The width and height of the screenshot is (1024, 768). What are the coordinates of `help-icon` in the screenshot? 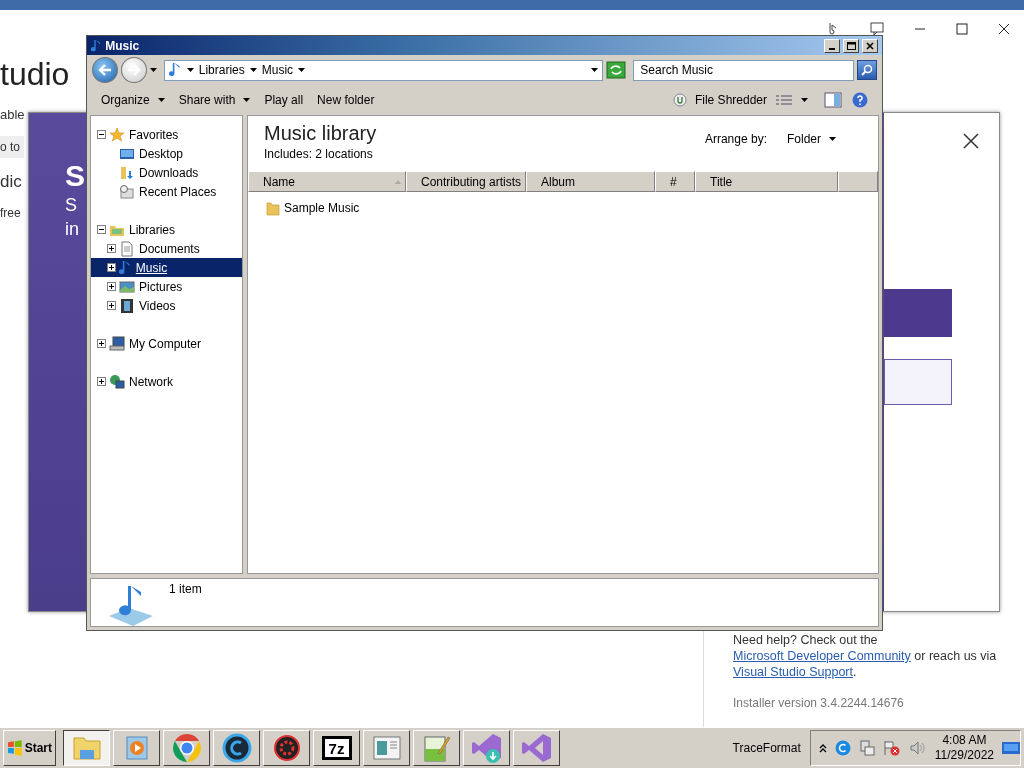 It's located at (860, 100).